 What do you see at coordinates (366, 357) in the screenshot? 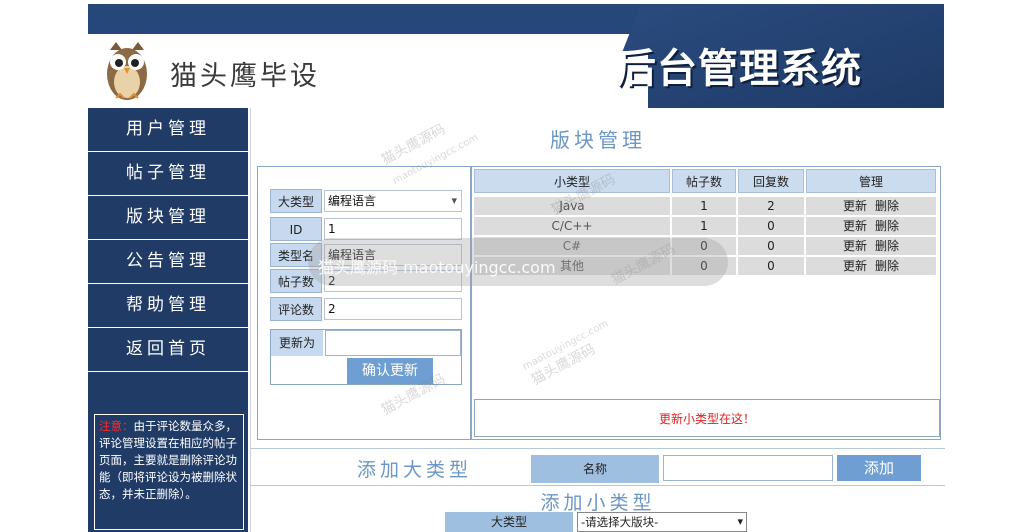
I see `update-to-box: 更新为 确认更新` at bounding box center [366, 357].